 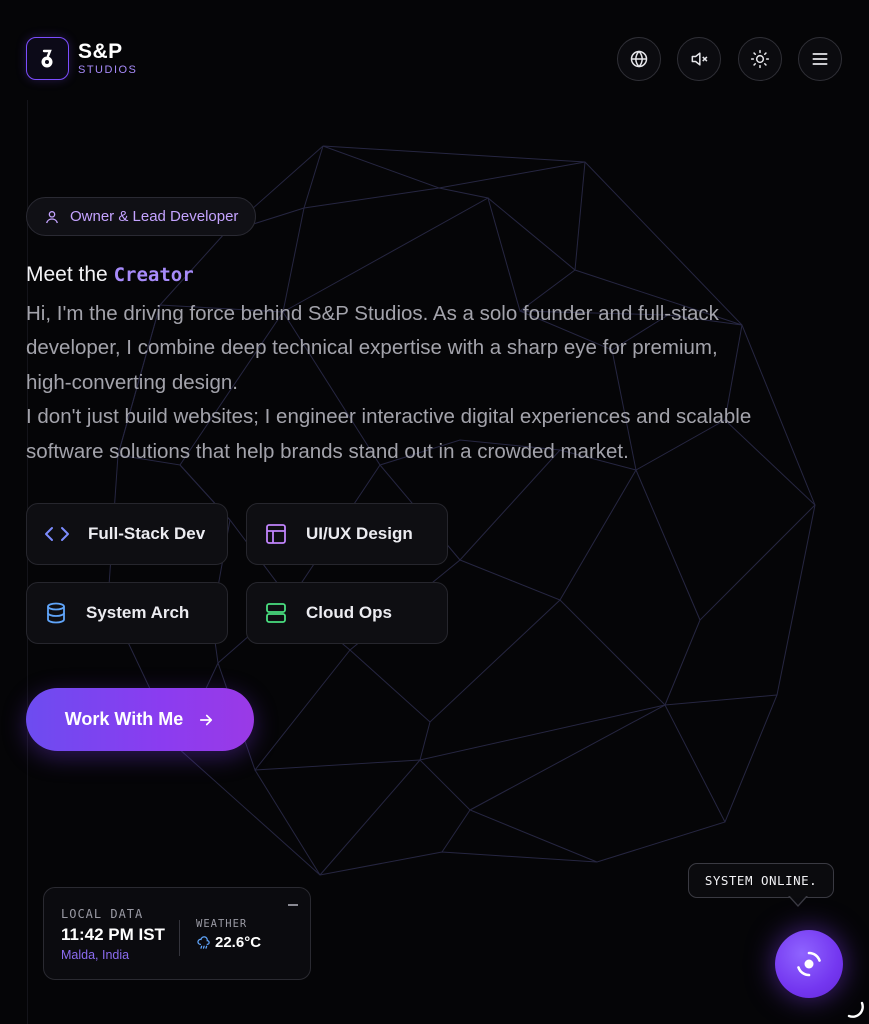 I want to click on section-heading: Meet the Creator, so click(x=110, y=275).